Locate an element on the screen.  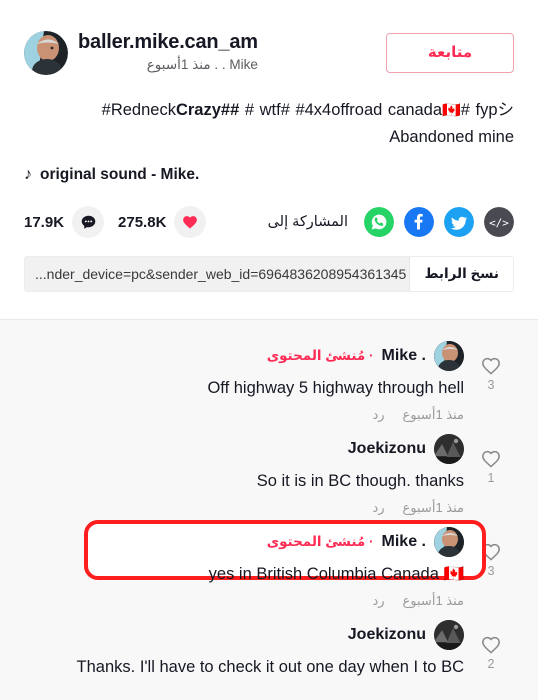
comment-like-count: 2 is located at coordinates (491, 664).